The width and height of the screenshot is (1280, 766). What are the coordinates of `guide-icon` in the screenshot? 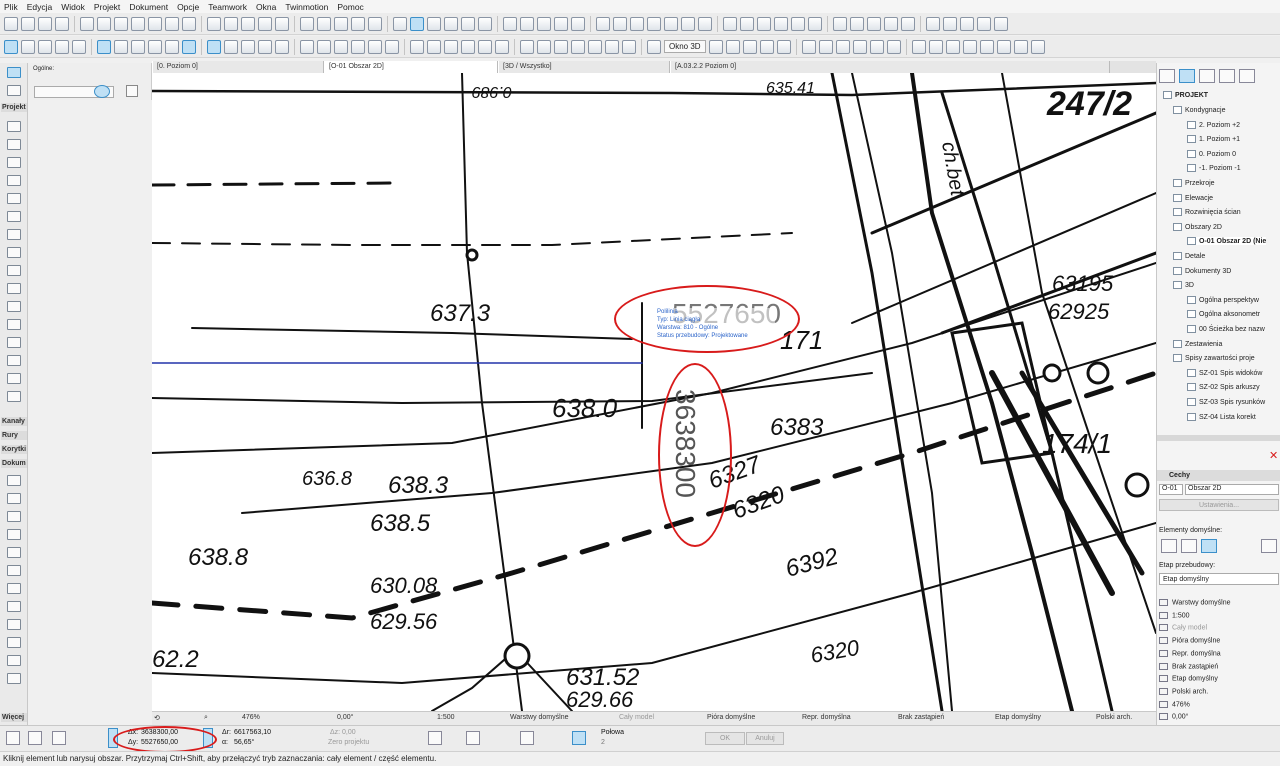 It's located at (473, 738).